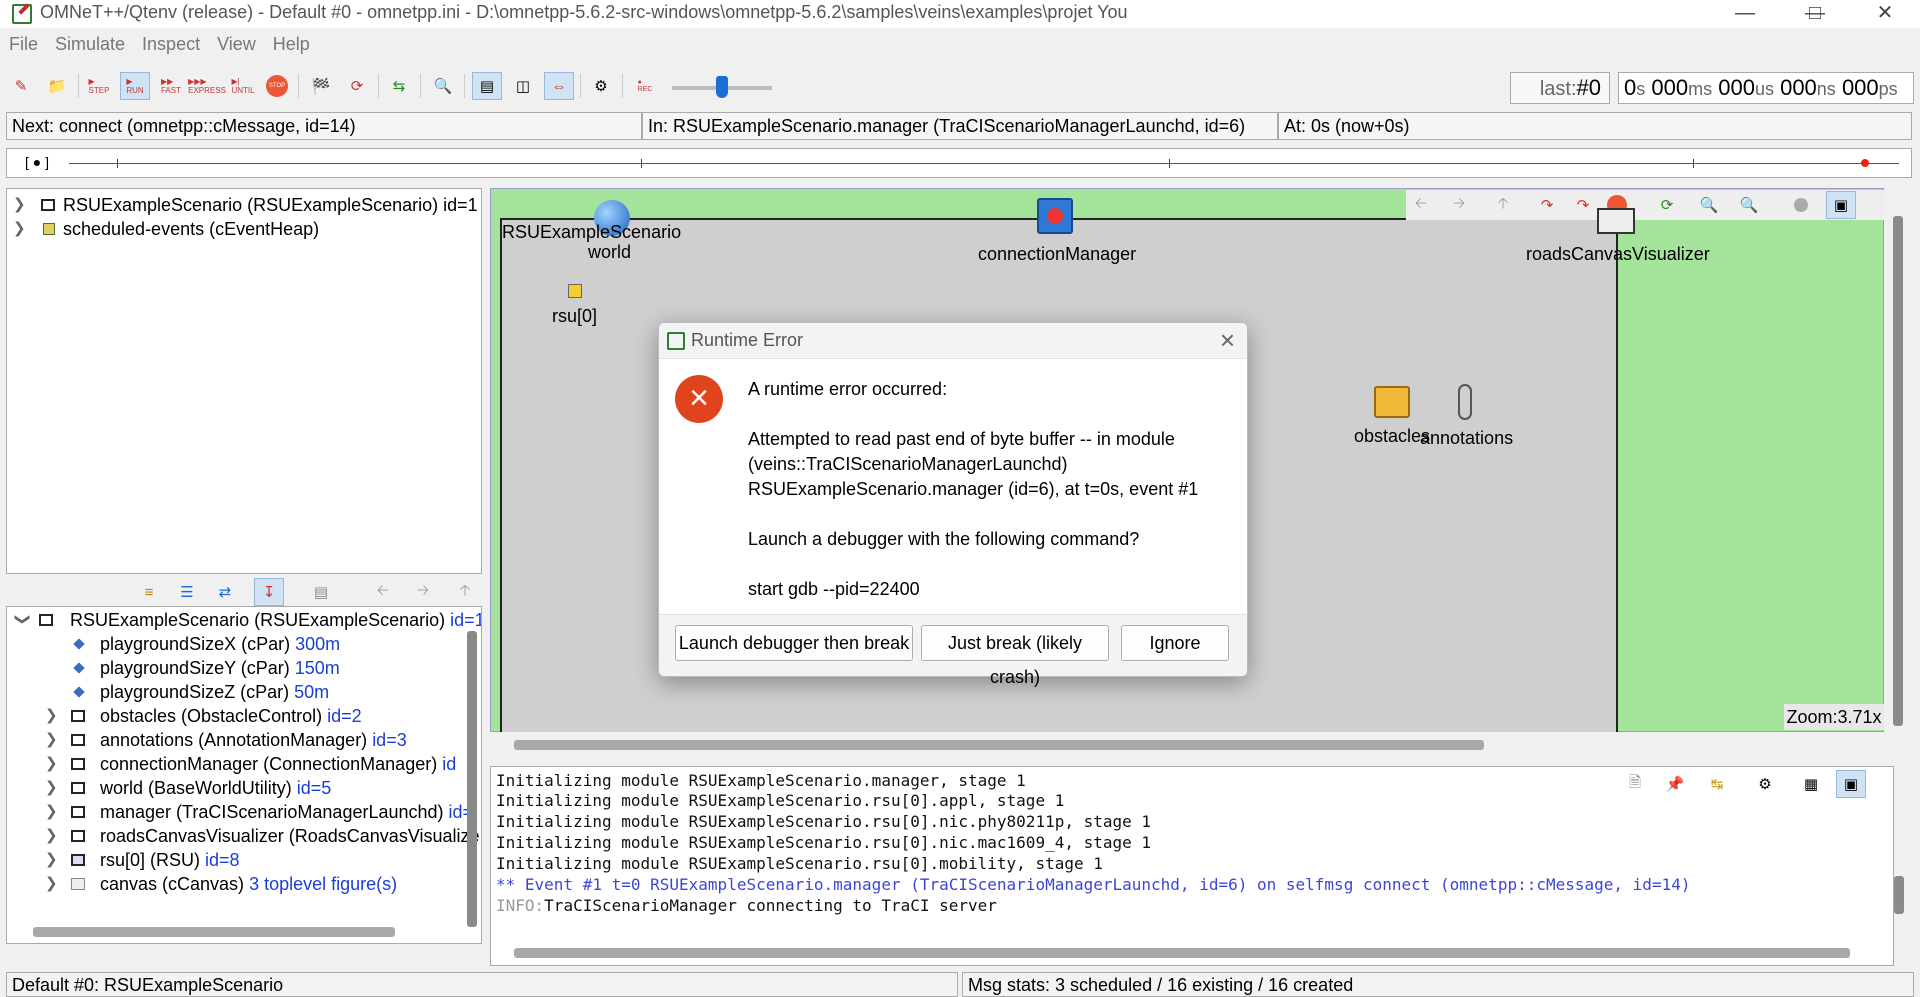  I want to click on log-vertical-scrollbar, so click(1899, 895).